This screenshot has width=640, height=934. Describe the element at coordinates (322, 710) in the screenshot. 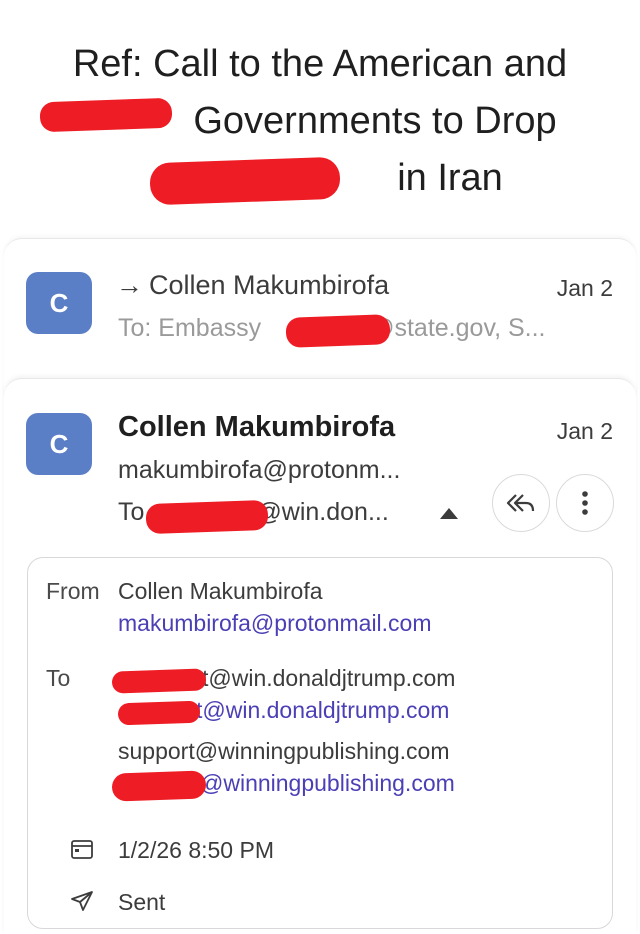

I see `recipient-2-link: t@win.donaldjtrump.com` at that location.